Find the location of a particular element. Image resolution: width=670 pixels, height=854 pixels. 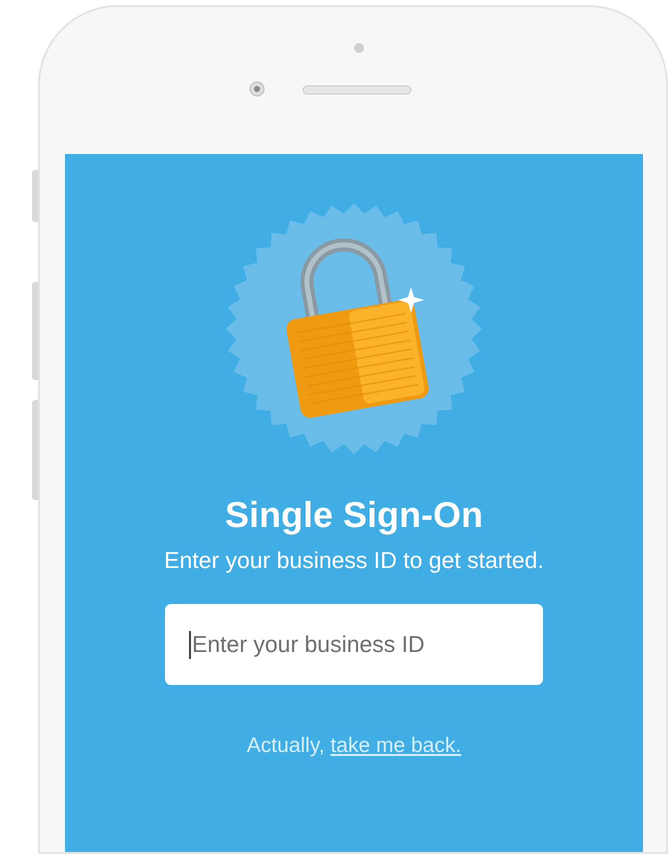

business-id-field: Enter your business ID is located at coordinates (354, 645).